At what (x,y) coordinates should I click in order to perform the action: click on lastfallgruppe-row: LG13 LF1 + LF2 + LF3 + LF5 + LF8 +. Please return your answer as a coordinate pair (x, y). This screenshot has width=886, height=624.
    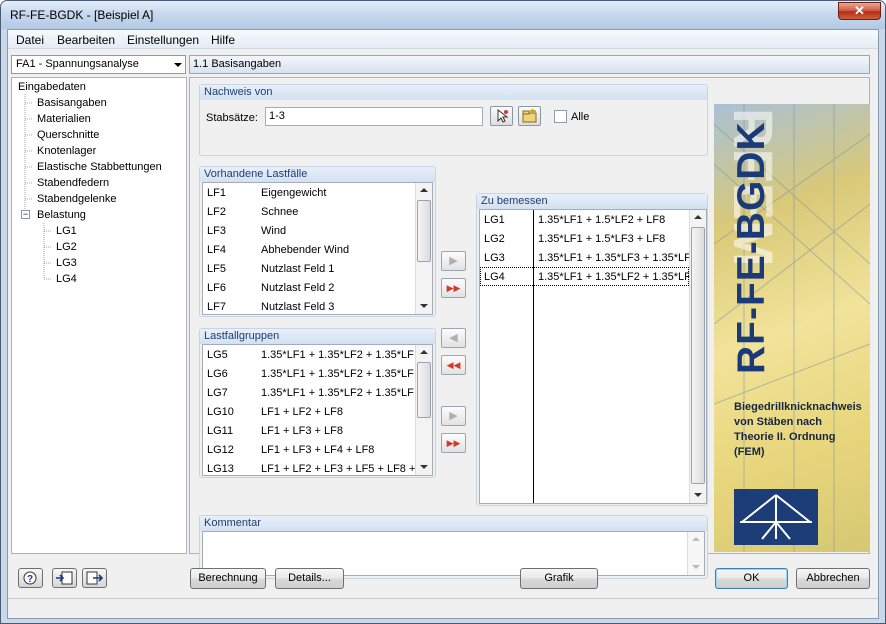
    Looking at the image, I should click on (317, 467).